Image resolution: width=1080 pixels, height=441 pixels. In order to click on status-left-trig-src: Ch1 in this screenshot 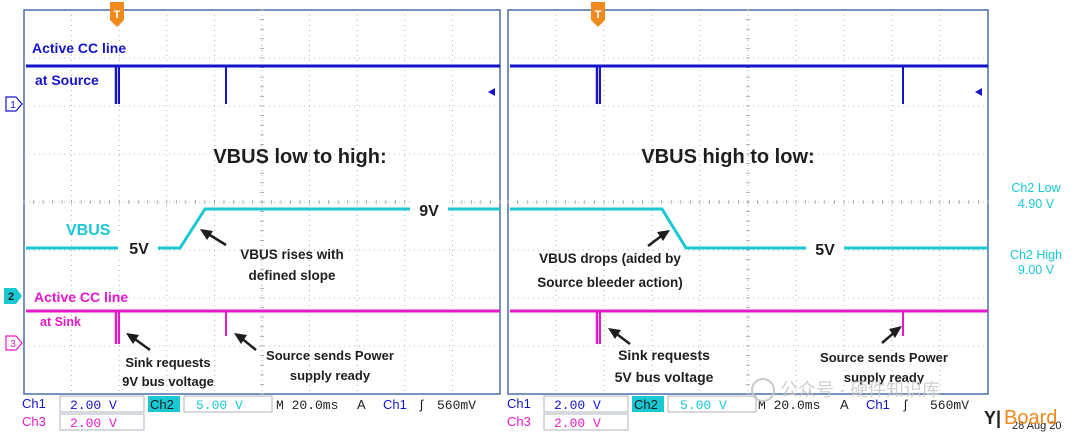, I will do `click(395, 404)`.